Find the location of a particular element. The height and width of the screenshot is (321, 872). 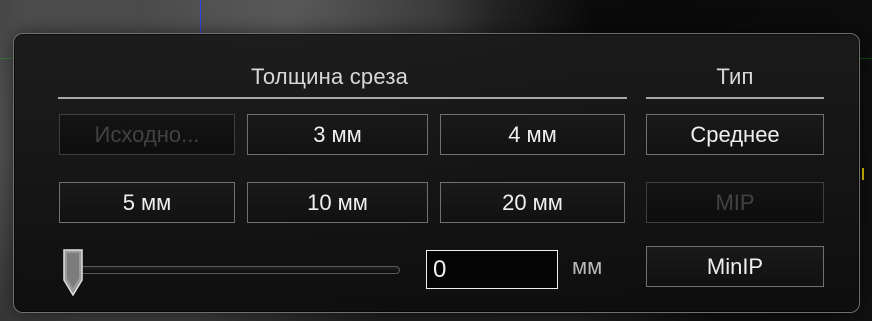

slider-thumb-icon is located at coordinates (73, 272).